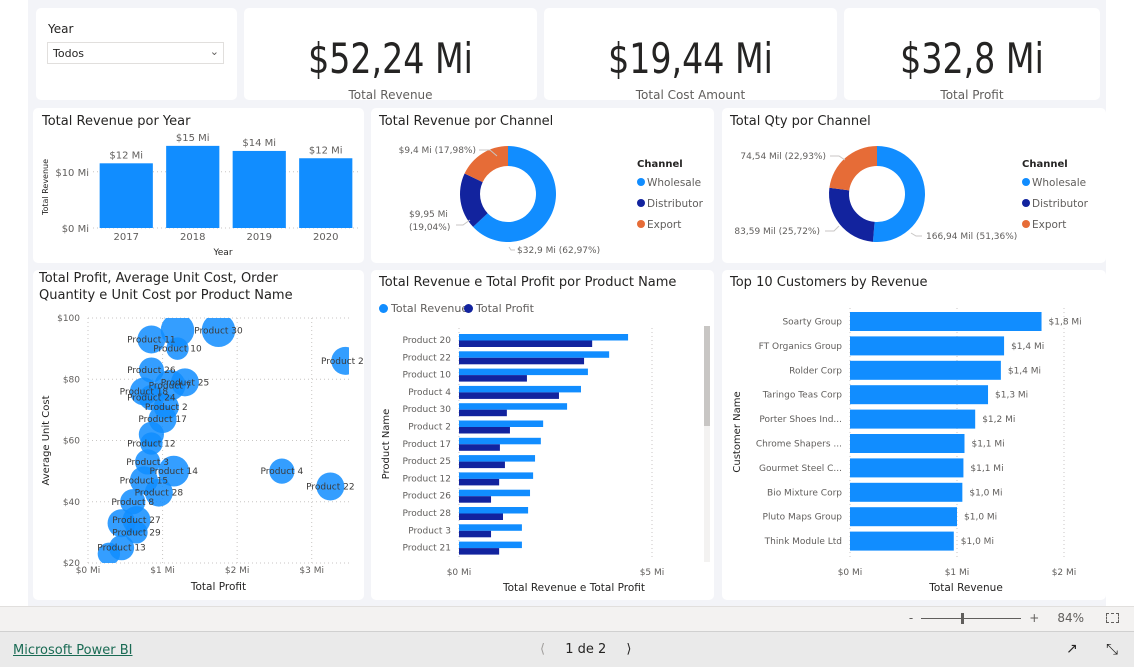 Image resolution: width=1134 pixels, height=667 pixels. Describe the element at coordinates (429, 393) in the screenshot. I see `y-tick-label: Product 4` at that location.